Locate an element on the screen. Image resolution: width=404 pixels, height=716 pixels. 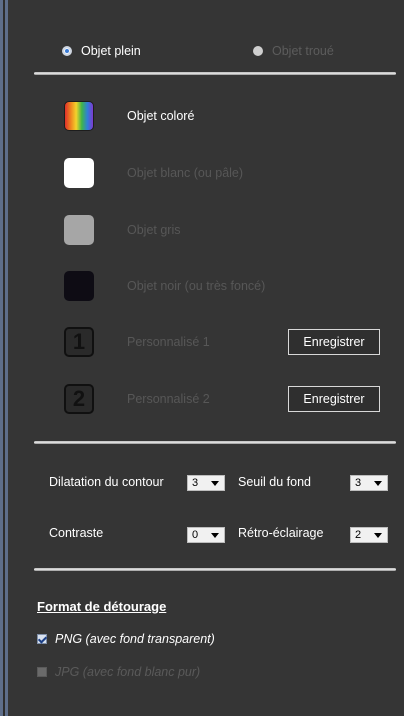
number-2-swatch-icon: 2 is located at coordinates (79, 399).